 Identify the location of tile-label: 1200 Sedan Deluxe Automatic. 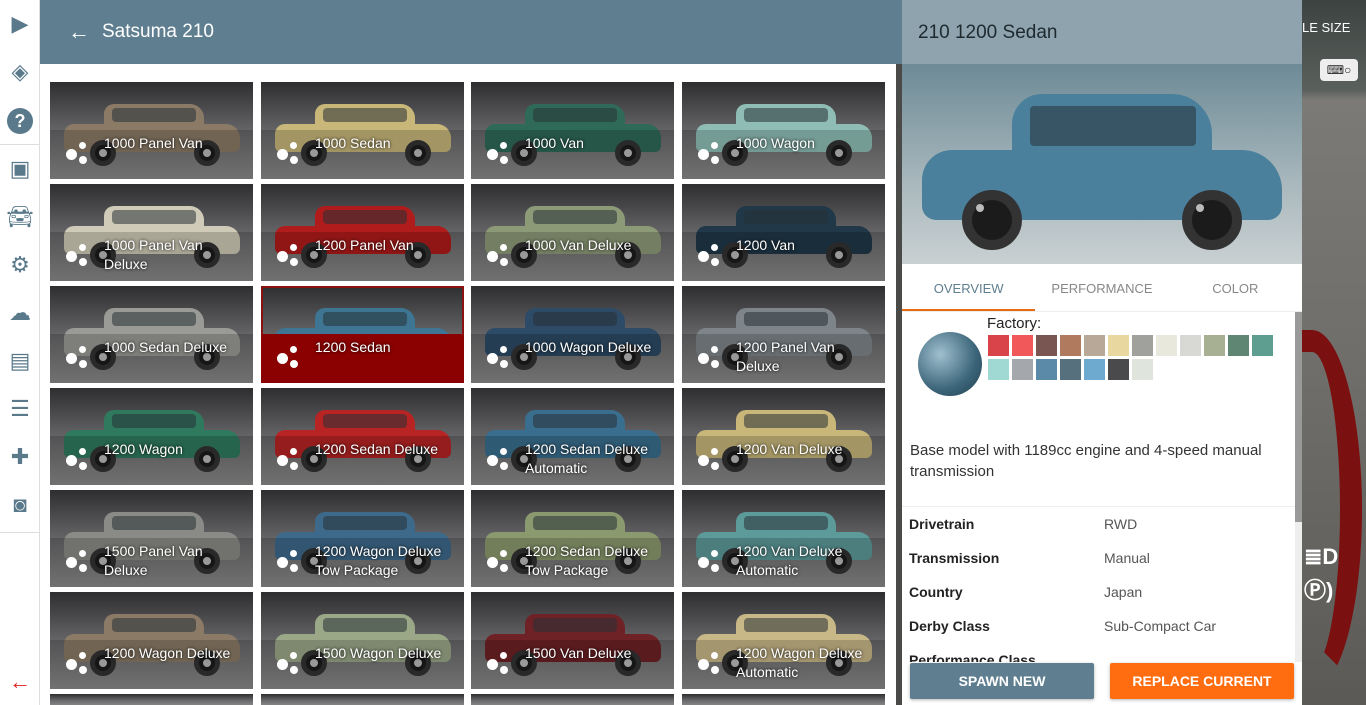
(586, 458).